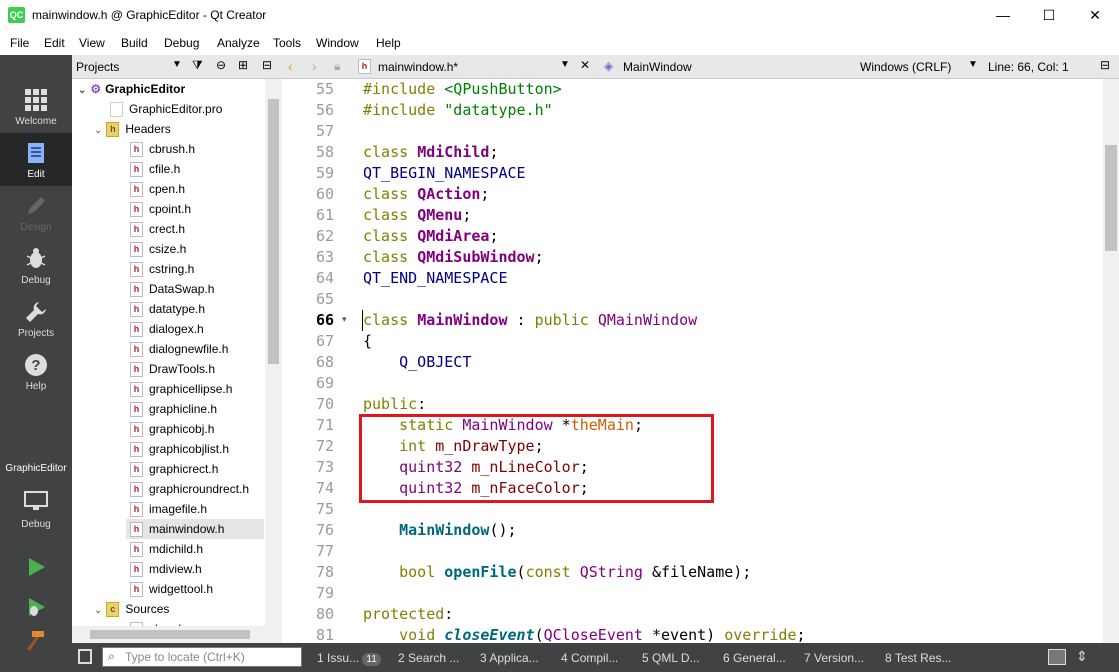 This screenshot has width=1119, height=672. What do you see at coordinates (166, 569) in the screenshot?
I see `tree-node-file: h mdiview.h` at bounding box center [166, 569].